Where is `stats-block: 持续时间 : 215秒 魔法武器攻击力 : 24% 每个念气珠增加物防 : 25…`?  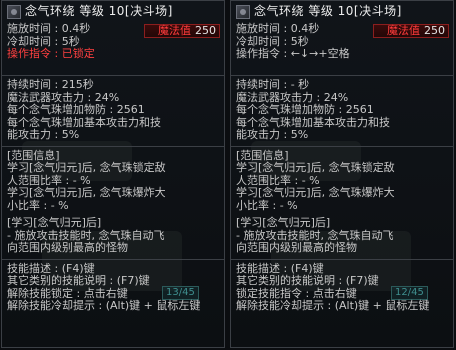
stats-block: 持续时间 : 215秒 魔法武器攻击力 : 24% 每个念气珠增加物防 : 25… is located at coordinates (113, 110).